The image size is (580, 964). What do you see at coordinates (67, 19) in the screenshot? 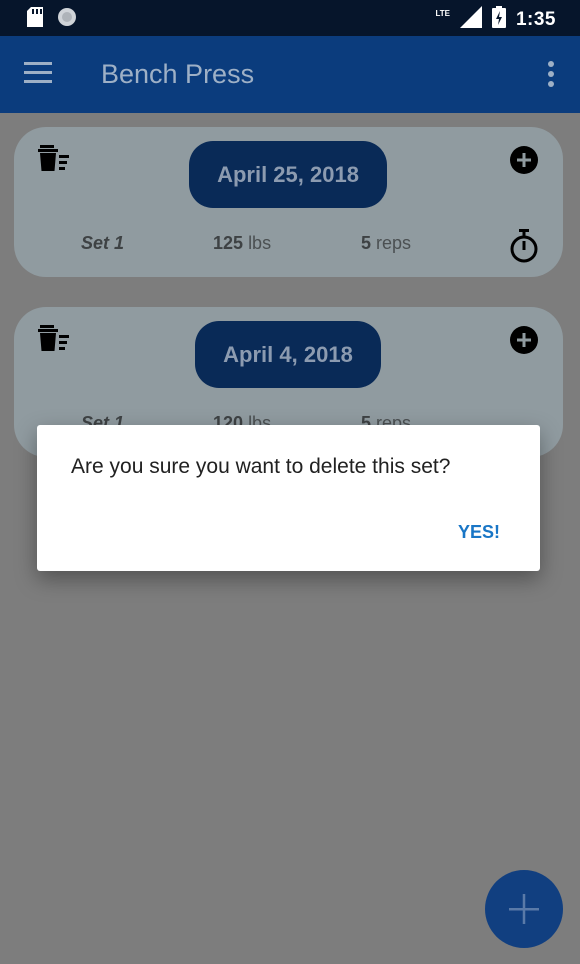
I see `circle-notification-icon` at bounding box center [67, 19].